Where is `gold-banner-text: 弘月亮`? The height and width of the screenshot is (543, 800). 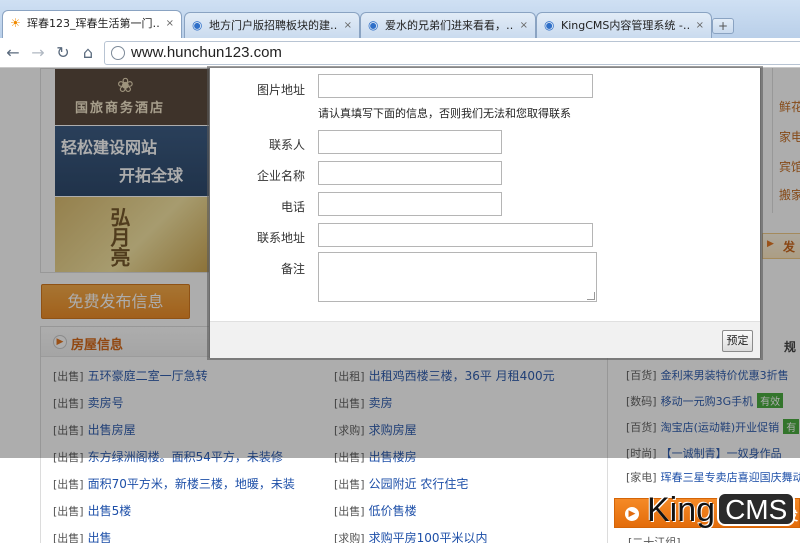 gold-banner-text: 弘月亮 is located at coordinates (119, 237).